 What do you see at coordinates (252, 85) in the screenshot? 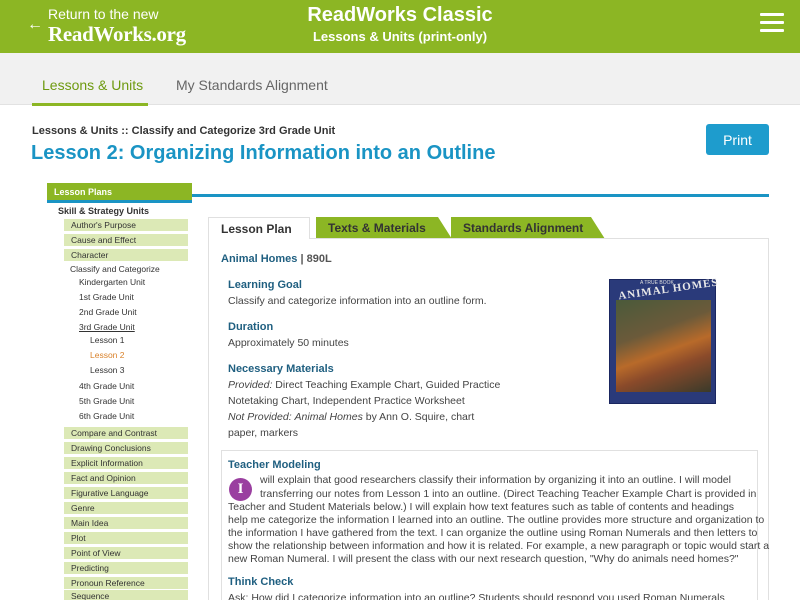
I see `tab-my-standards-alignment: My Standards Alignment` at bounding box center [252, 85].